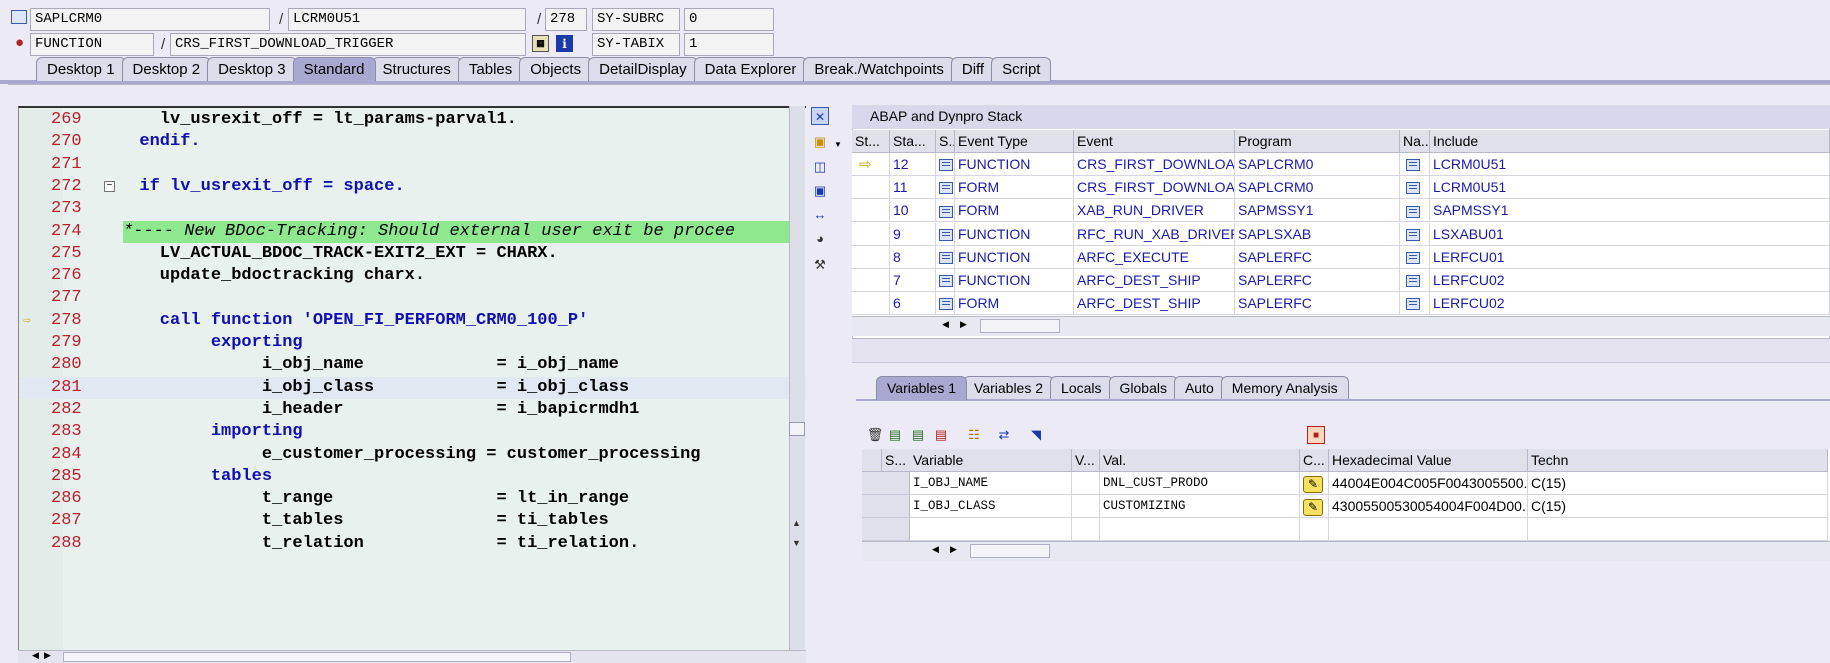 Image resolution: width=1830 pixels, height=663 pixels. I want to click on variable-name-cell: I_OBJ_NAME, so click(991, 483).